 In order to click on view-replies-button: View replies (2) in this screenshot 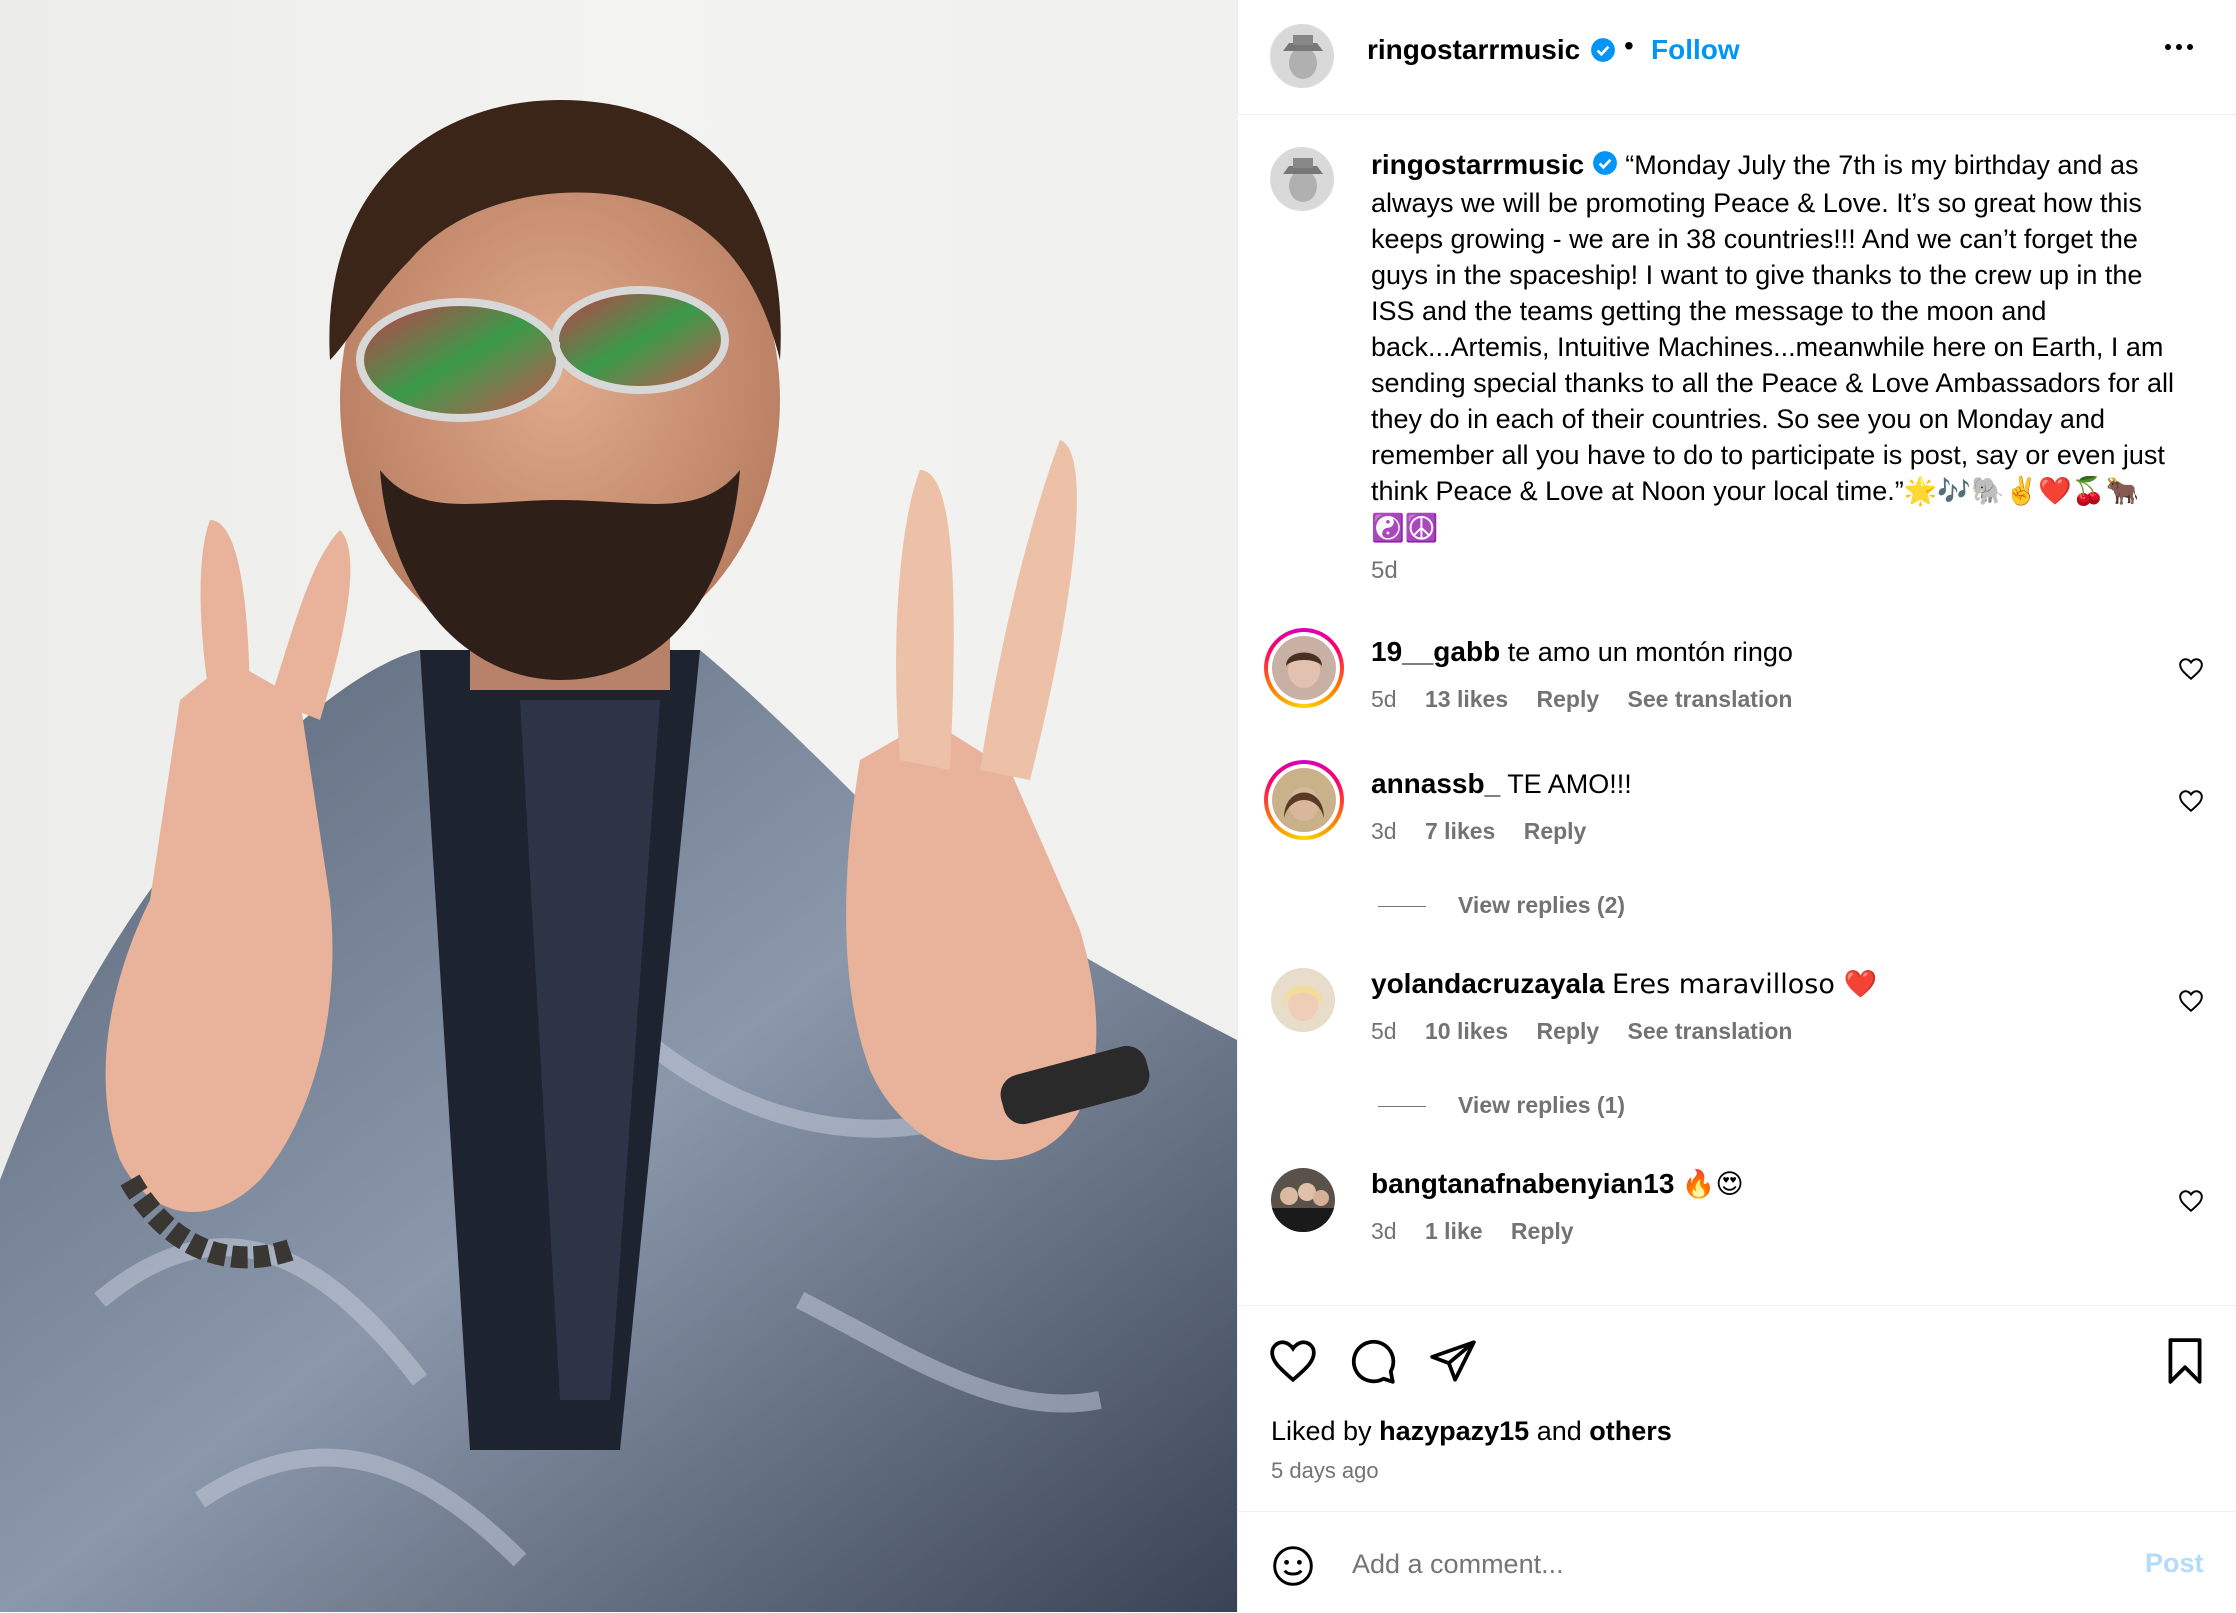, I will do `click(1501, 905)`.